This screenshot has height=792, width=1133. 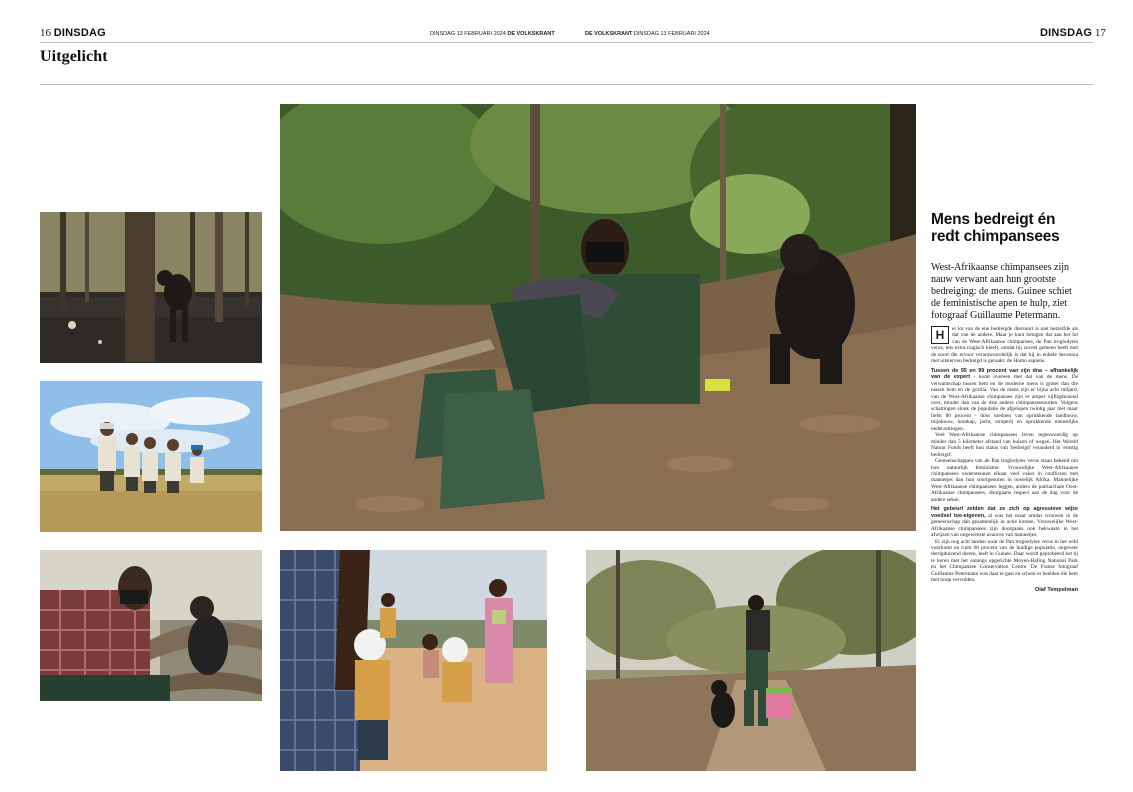 What do you see at coordinates (531, 34) in the screenshot?
I see `folio-left-paper: DE VOLKSKRANT` at bounding box center [531, 34].